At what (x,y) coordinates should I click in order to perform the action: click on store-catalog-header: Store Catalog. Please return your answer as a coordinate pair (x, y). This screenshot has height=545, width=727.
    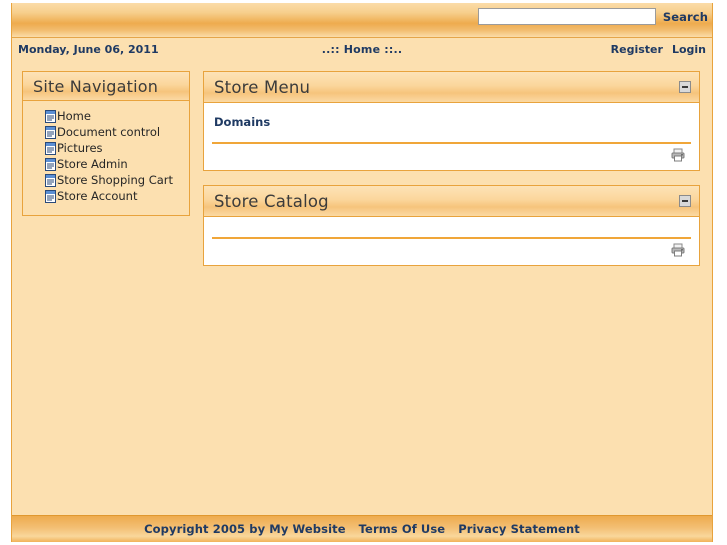
    Looking at the image, I should click on (451, 201).